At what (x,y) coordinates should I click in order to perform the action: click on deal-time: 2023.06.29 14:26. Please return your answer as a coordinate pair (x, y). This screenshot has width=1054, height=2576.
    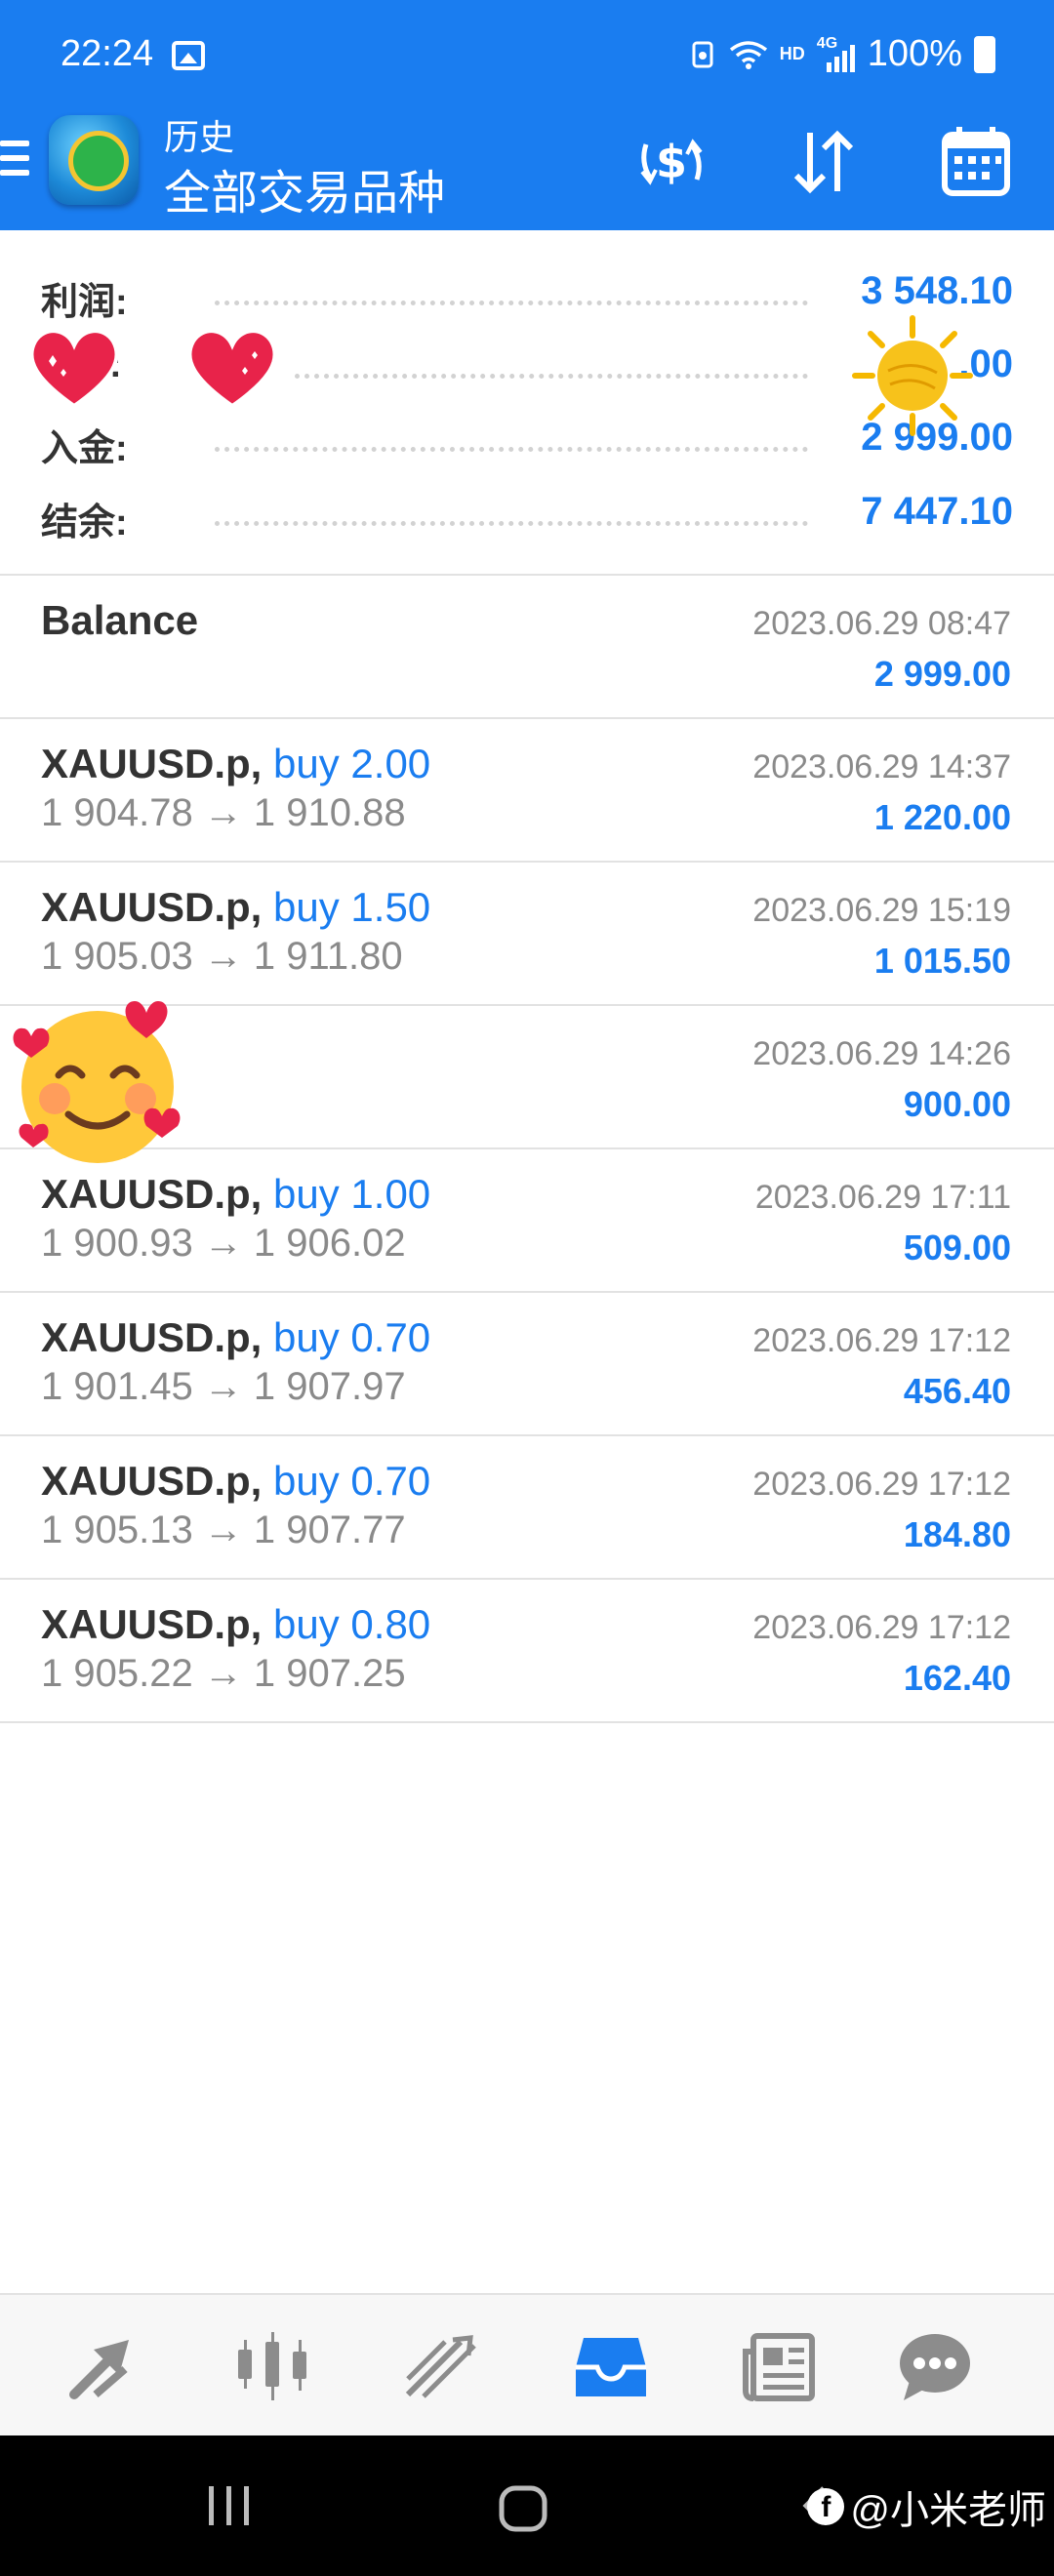
    Looking at the image, I should click on (881, 1053).